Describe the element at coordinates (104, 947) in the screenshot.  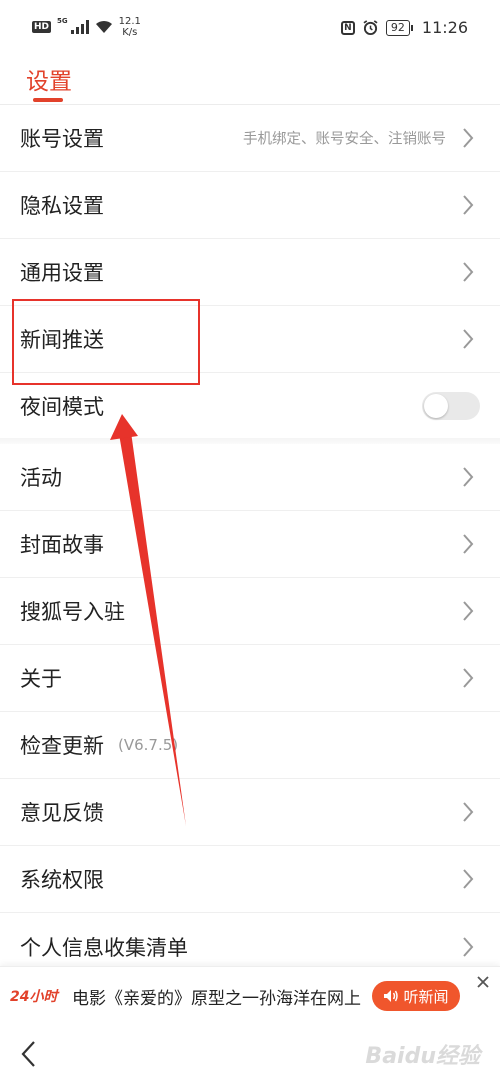
I see `settings-item-label: 个人信息收集清单` at that location.